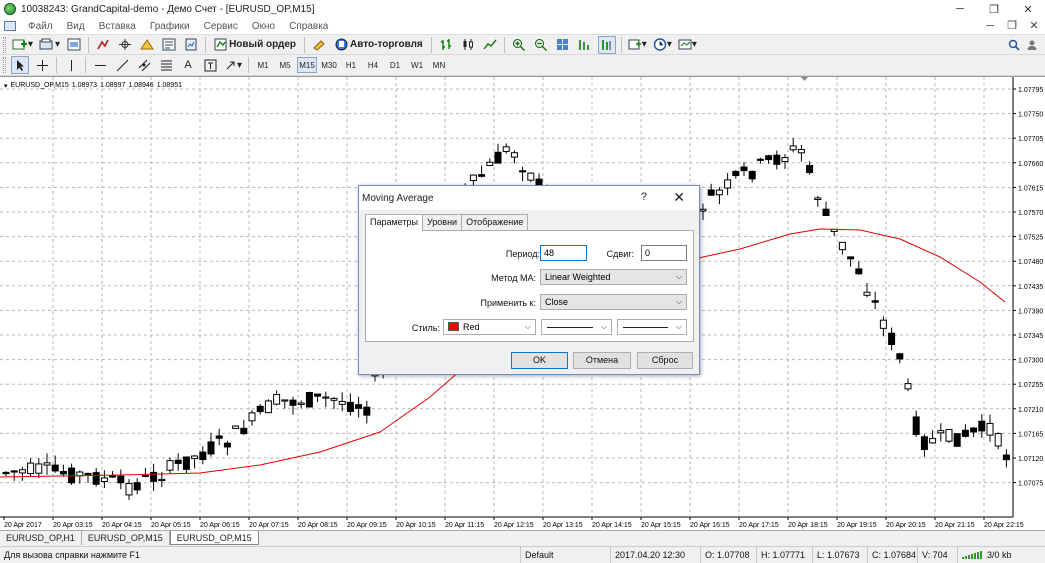 The height and width of the screenshot is (563, 1045). What do you see at coordinates (100, 65) in the screenshot?
I see `horizontal-line-icon` at bounding box center [100, 65].